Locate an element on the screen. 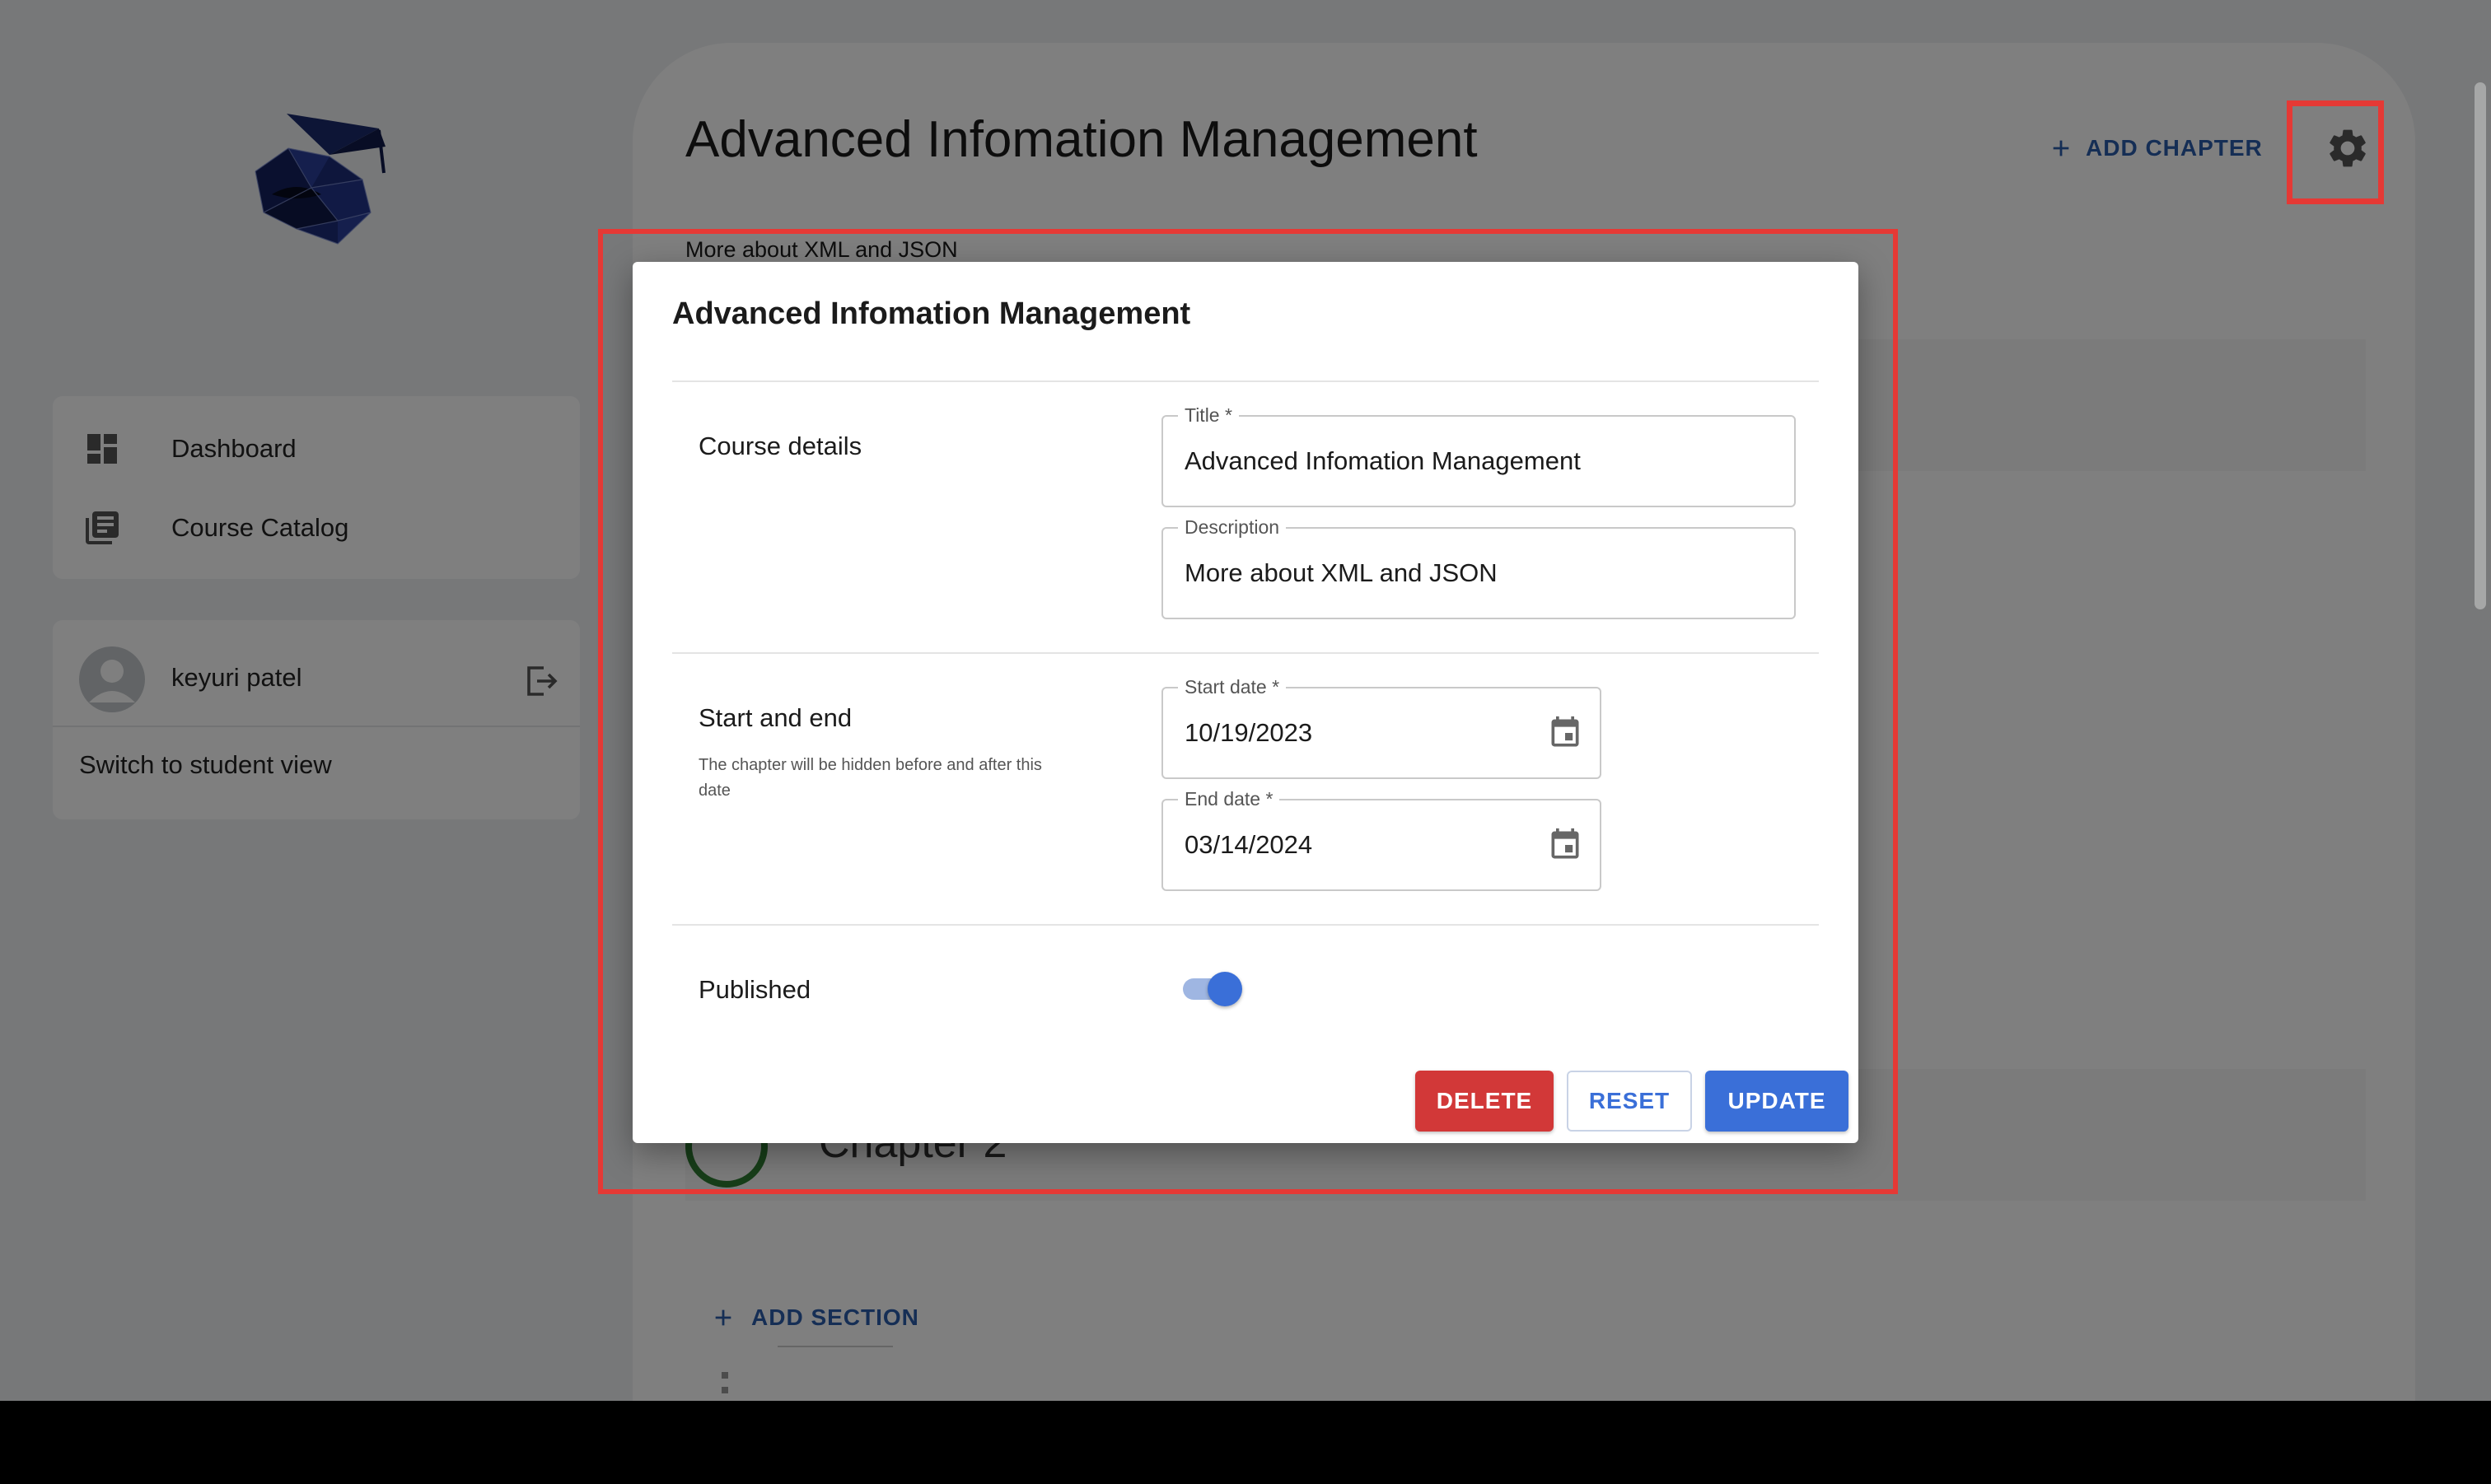 Image resolution: width=2491 pixels, height=1484 pixels. highlight-box-settings is located at coordinates (2335, 152).